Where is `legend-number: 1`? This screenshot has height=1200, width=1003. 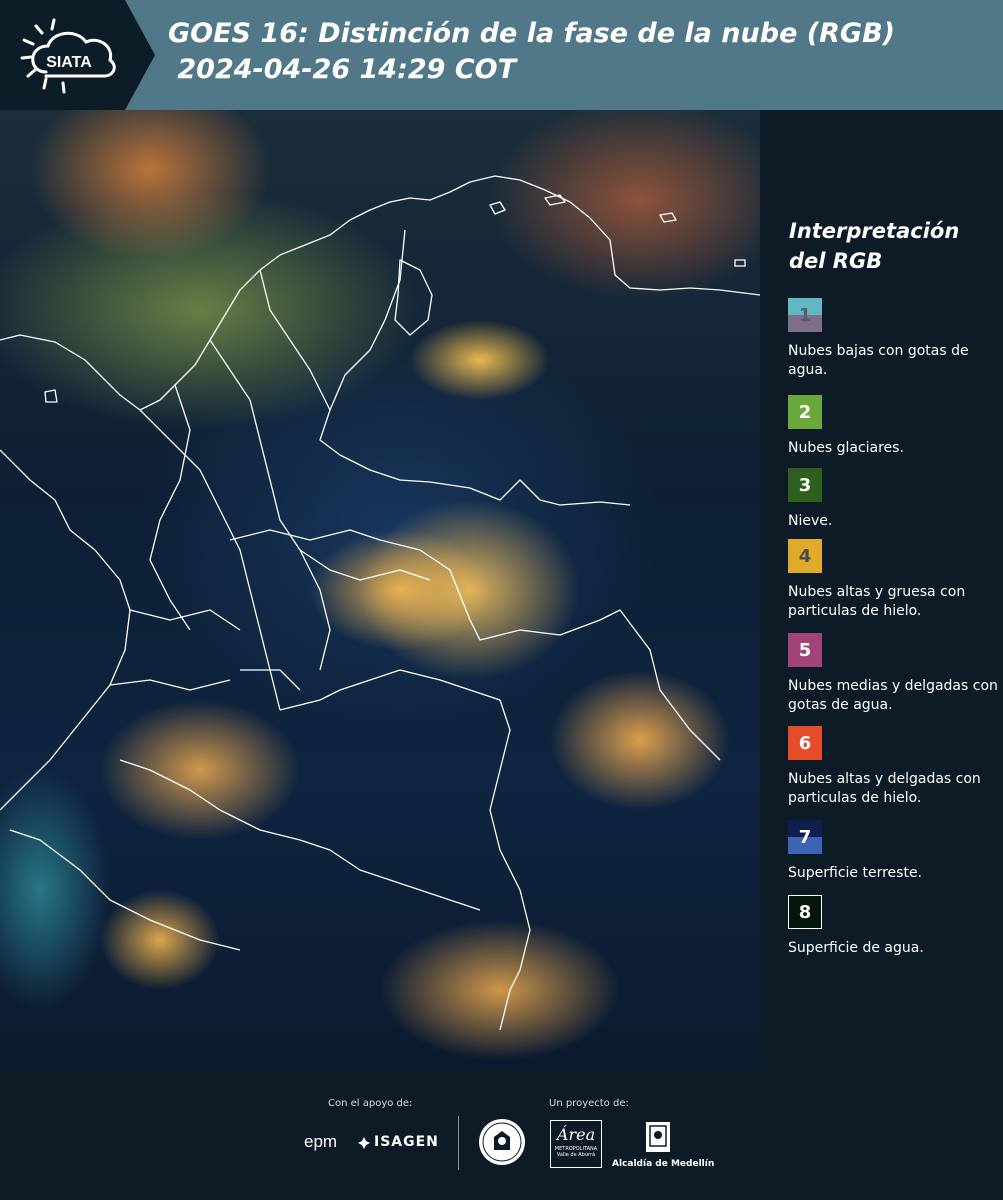 legend-number: 1 is located at coordinates (805, 315).